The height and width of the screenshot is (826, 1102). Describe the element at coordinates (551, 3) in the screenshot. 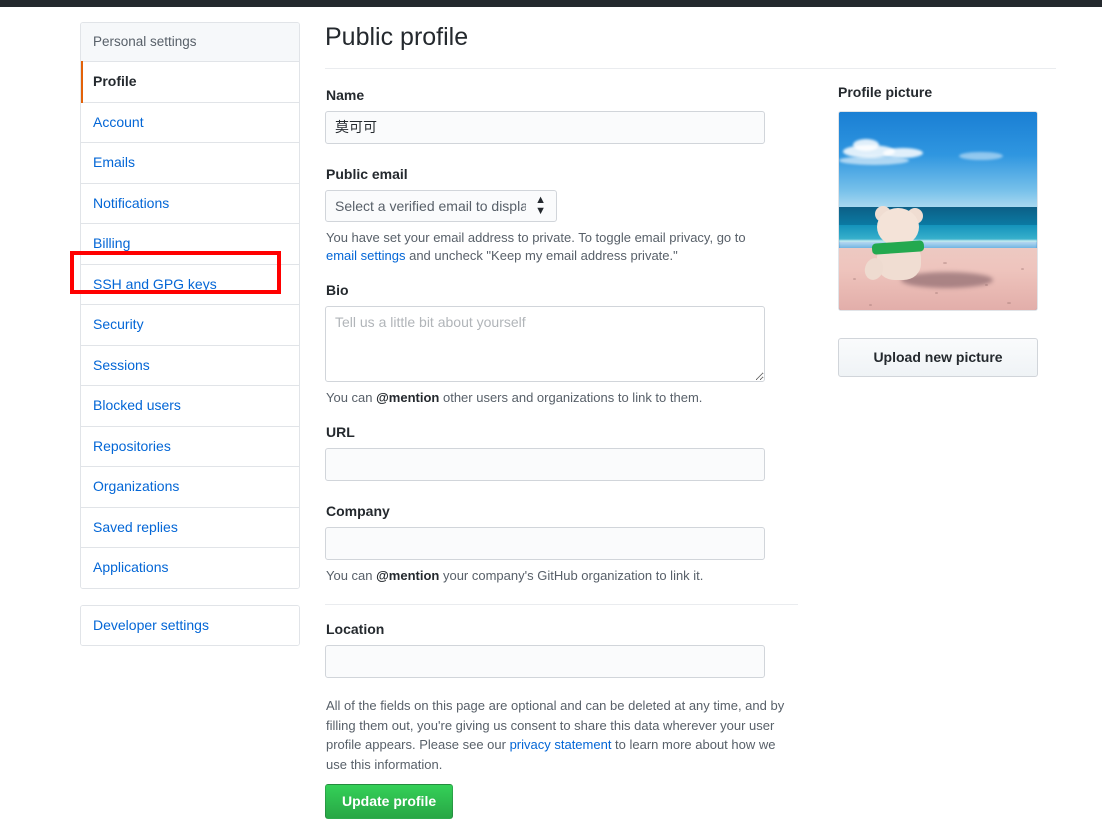

I see `site-header-bar` at that location.